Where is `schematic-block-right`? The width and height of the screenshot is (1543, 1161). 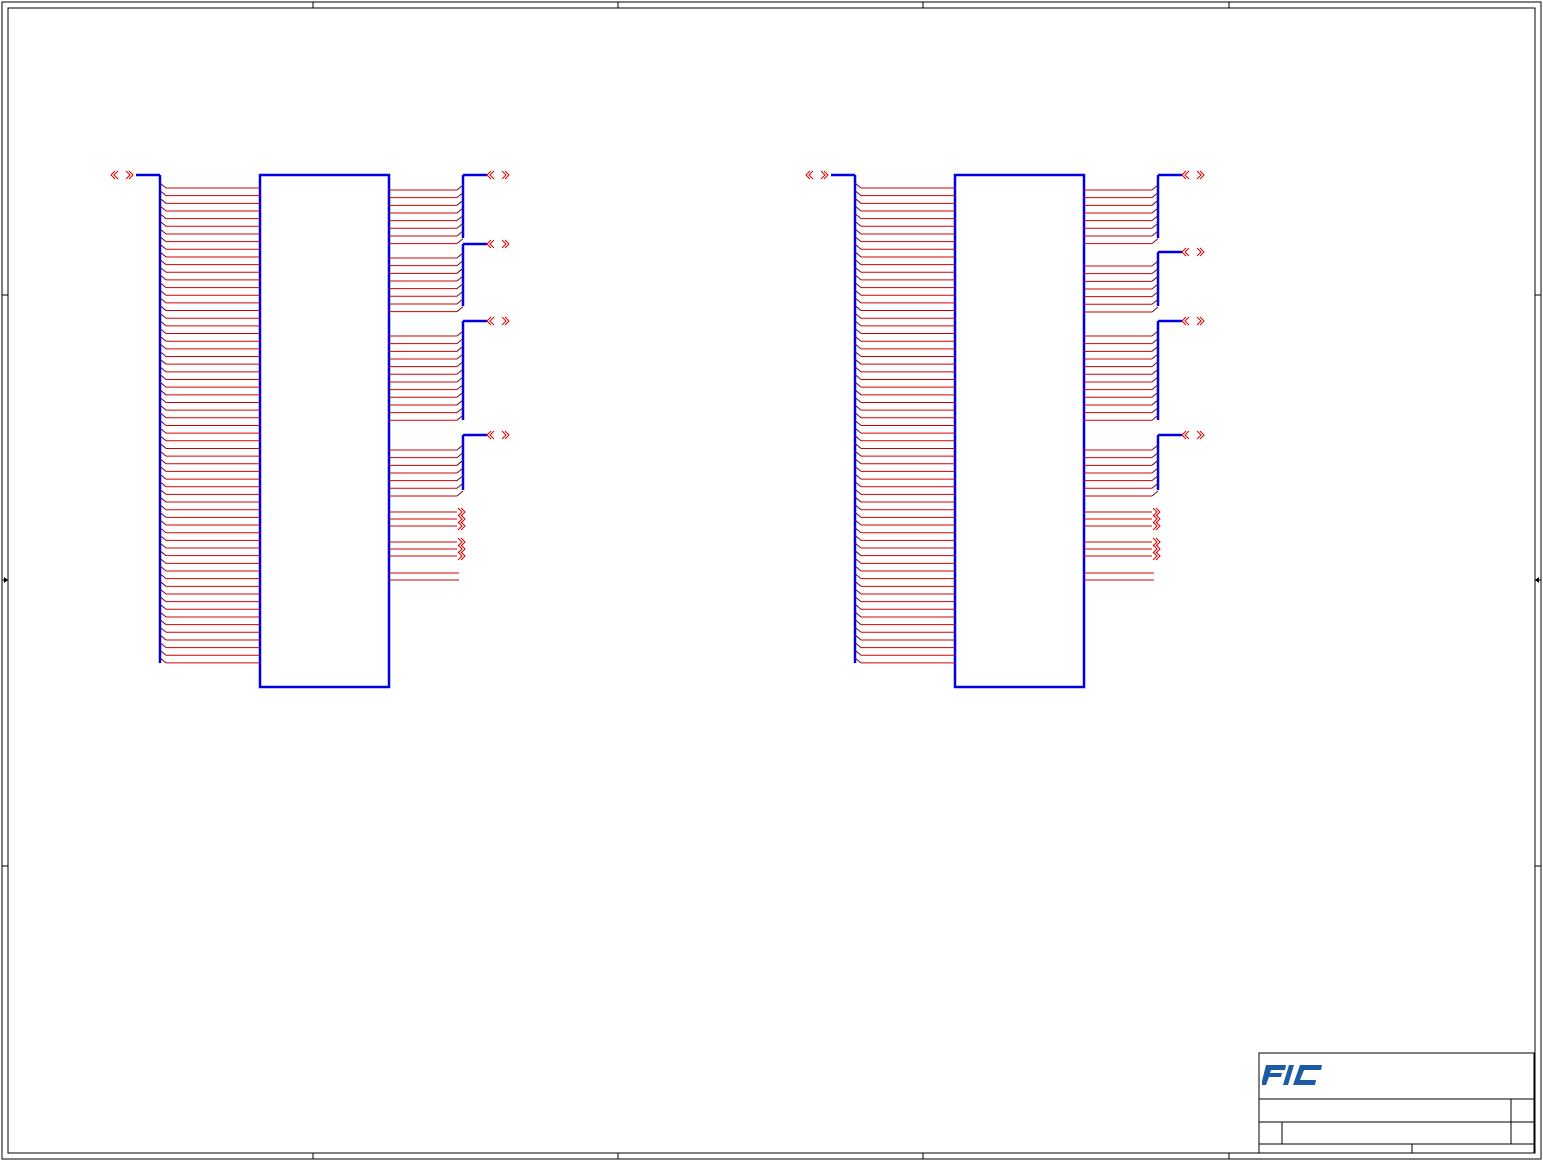 schematic-block-right is located at coordinates (1005, 429).